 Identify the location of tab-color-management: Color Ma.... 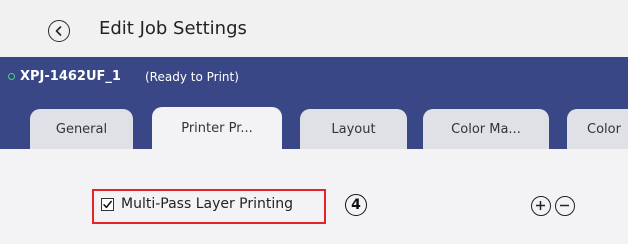
(486, 129).